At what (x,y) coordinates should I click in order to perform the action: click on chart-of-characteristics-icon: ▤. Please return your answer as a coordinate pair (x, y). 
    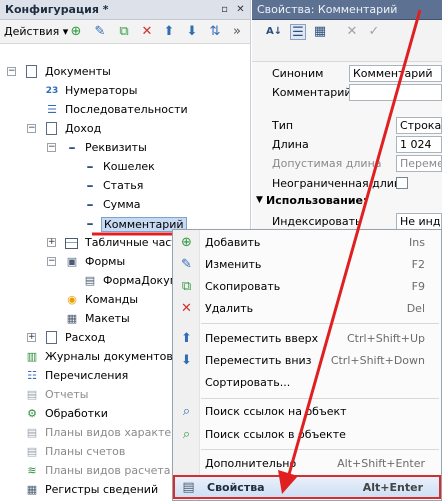
    Looking at the image, I should click on (32, 432).